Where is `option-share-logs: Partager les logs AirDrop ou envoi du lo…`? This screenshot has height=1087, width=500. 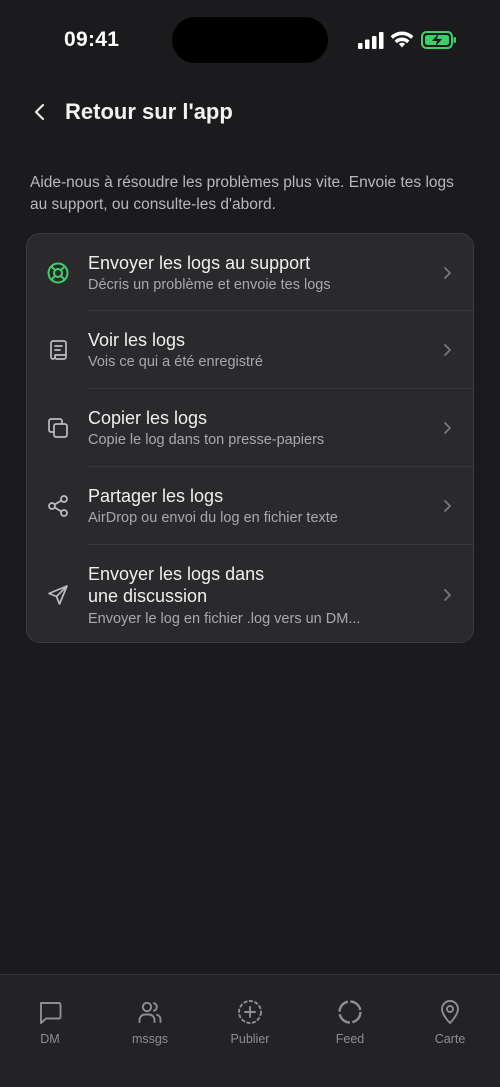
option-share-logs: Partager les logs AirDrop ou envoi du lo… is located at coordinates (250, 506).